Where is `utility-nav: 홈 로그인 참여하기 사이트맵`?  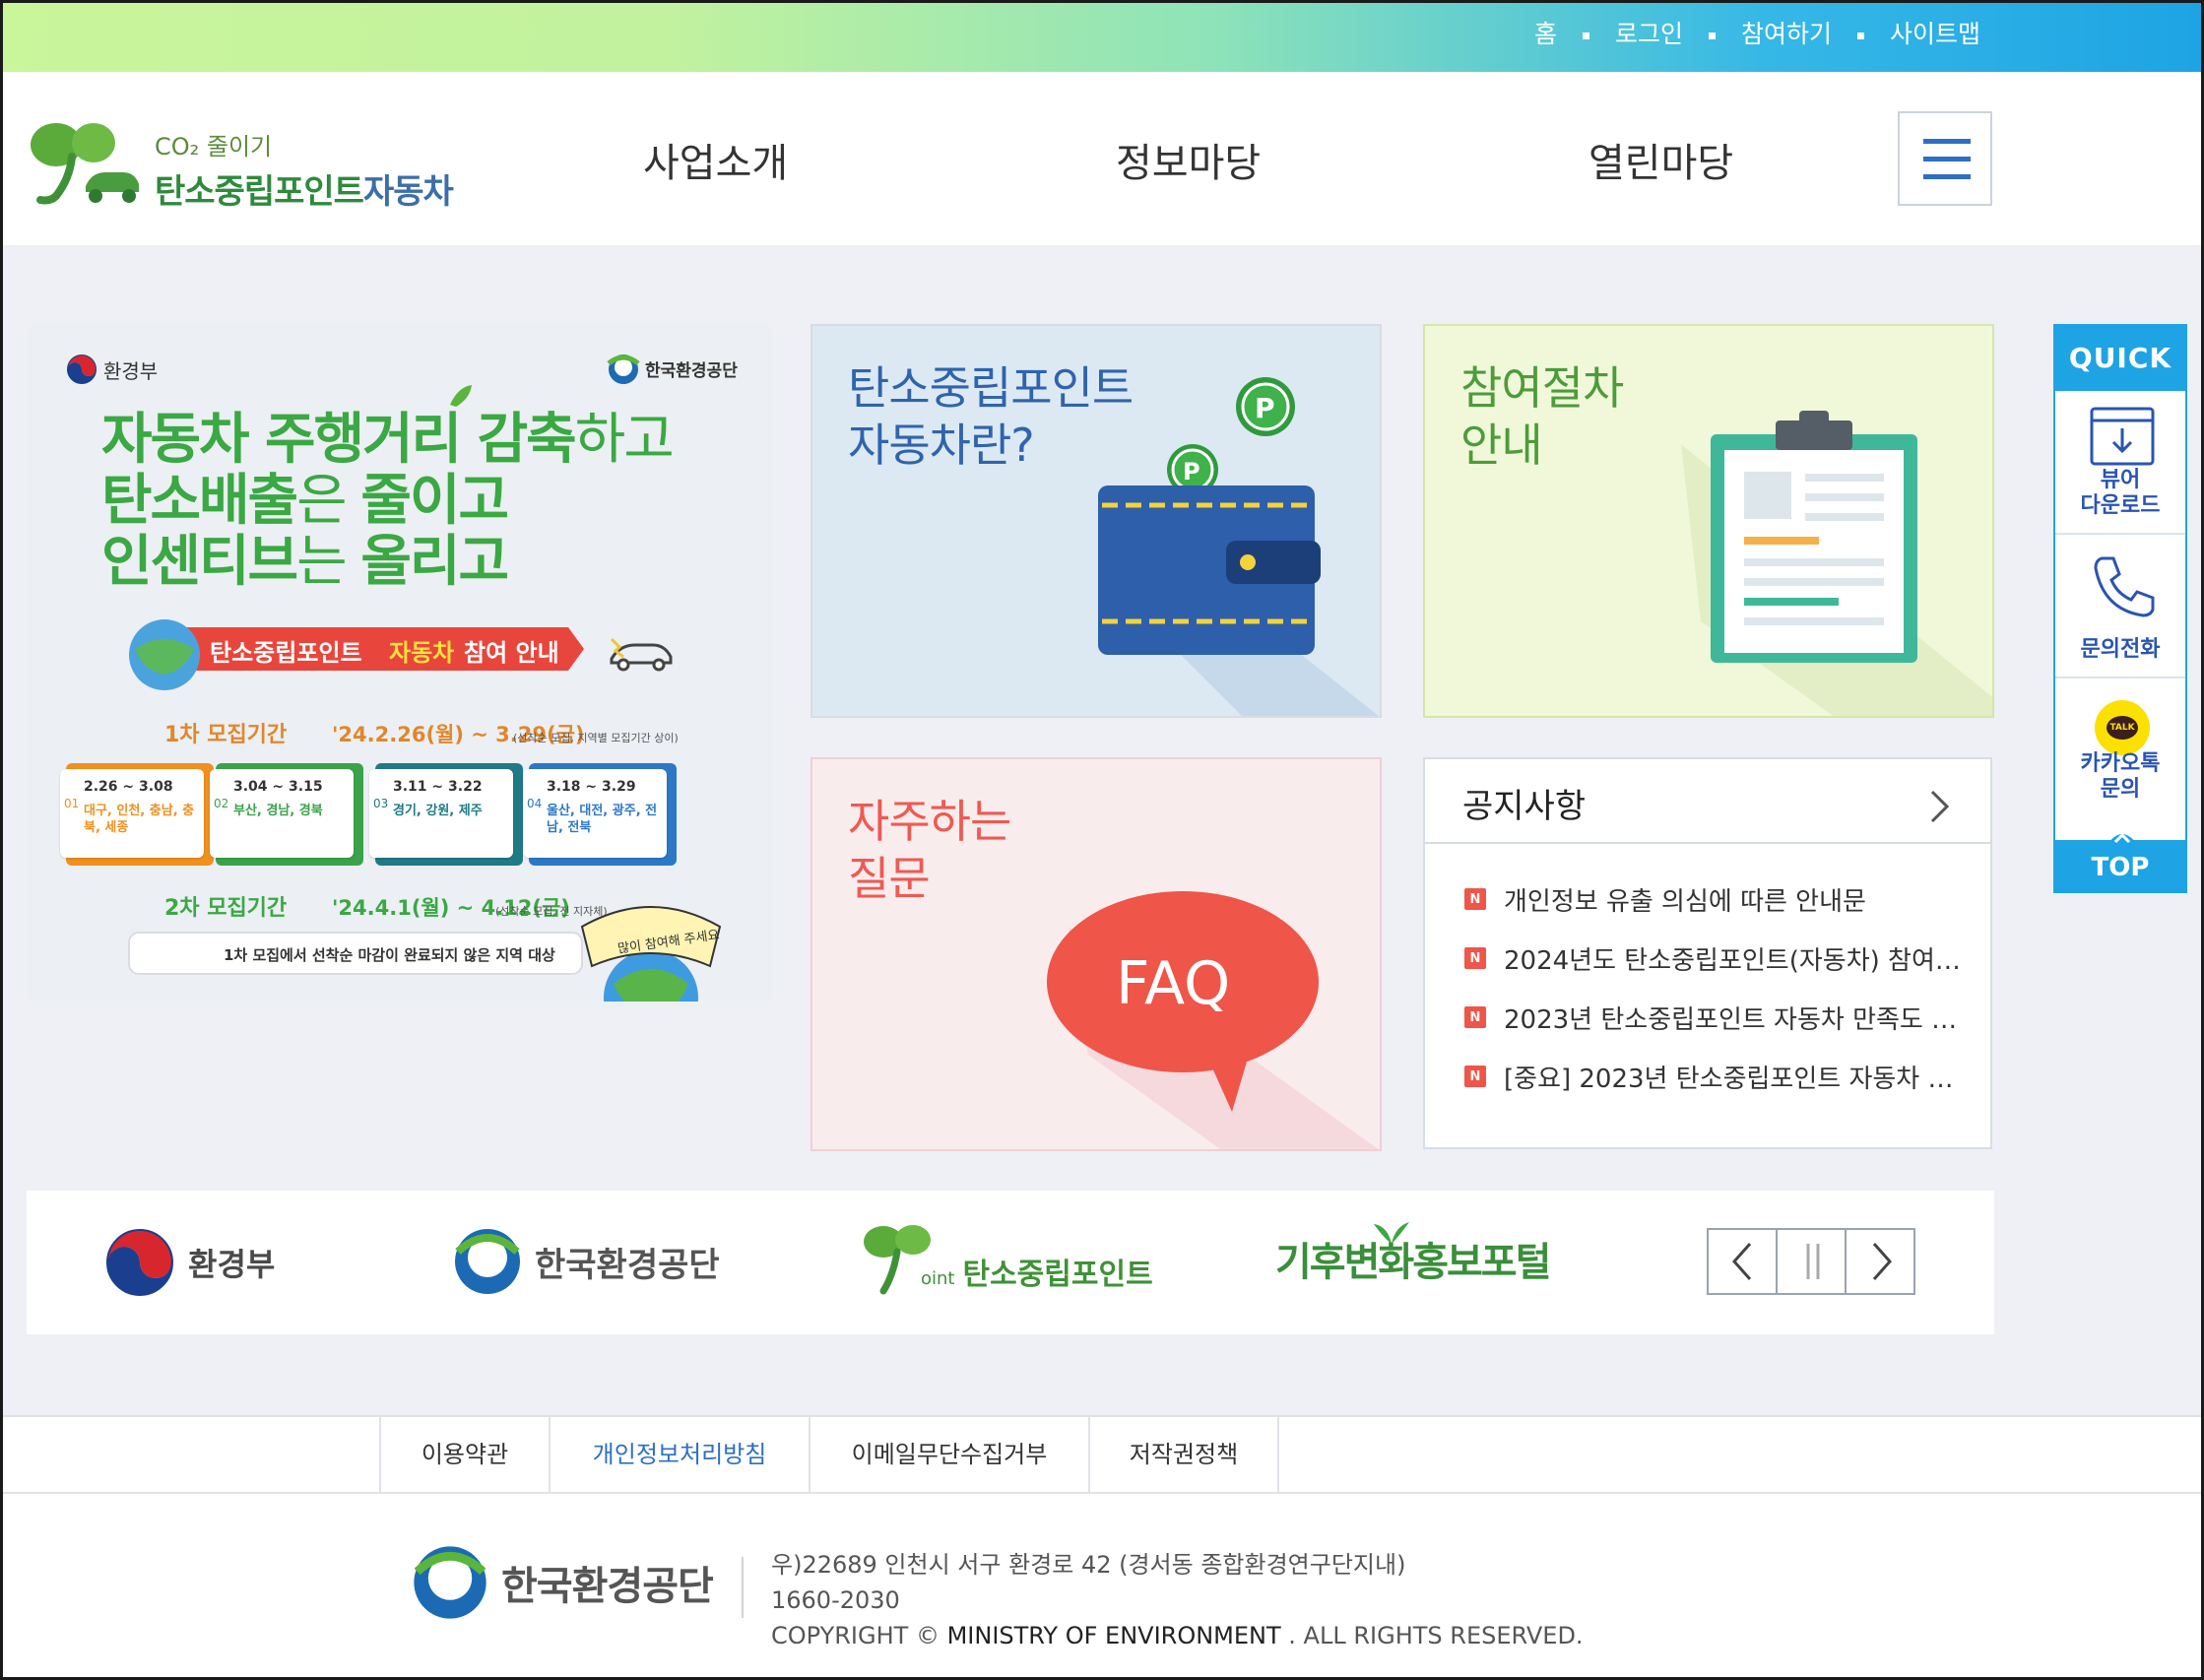
utility-nav: 홈 로그인 참여하기 사이트맵 is located at coordinates (1757, 32).